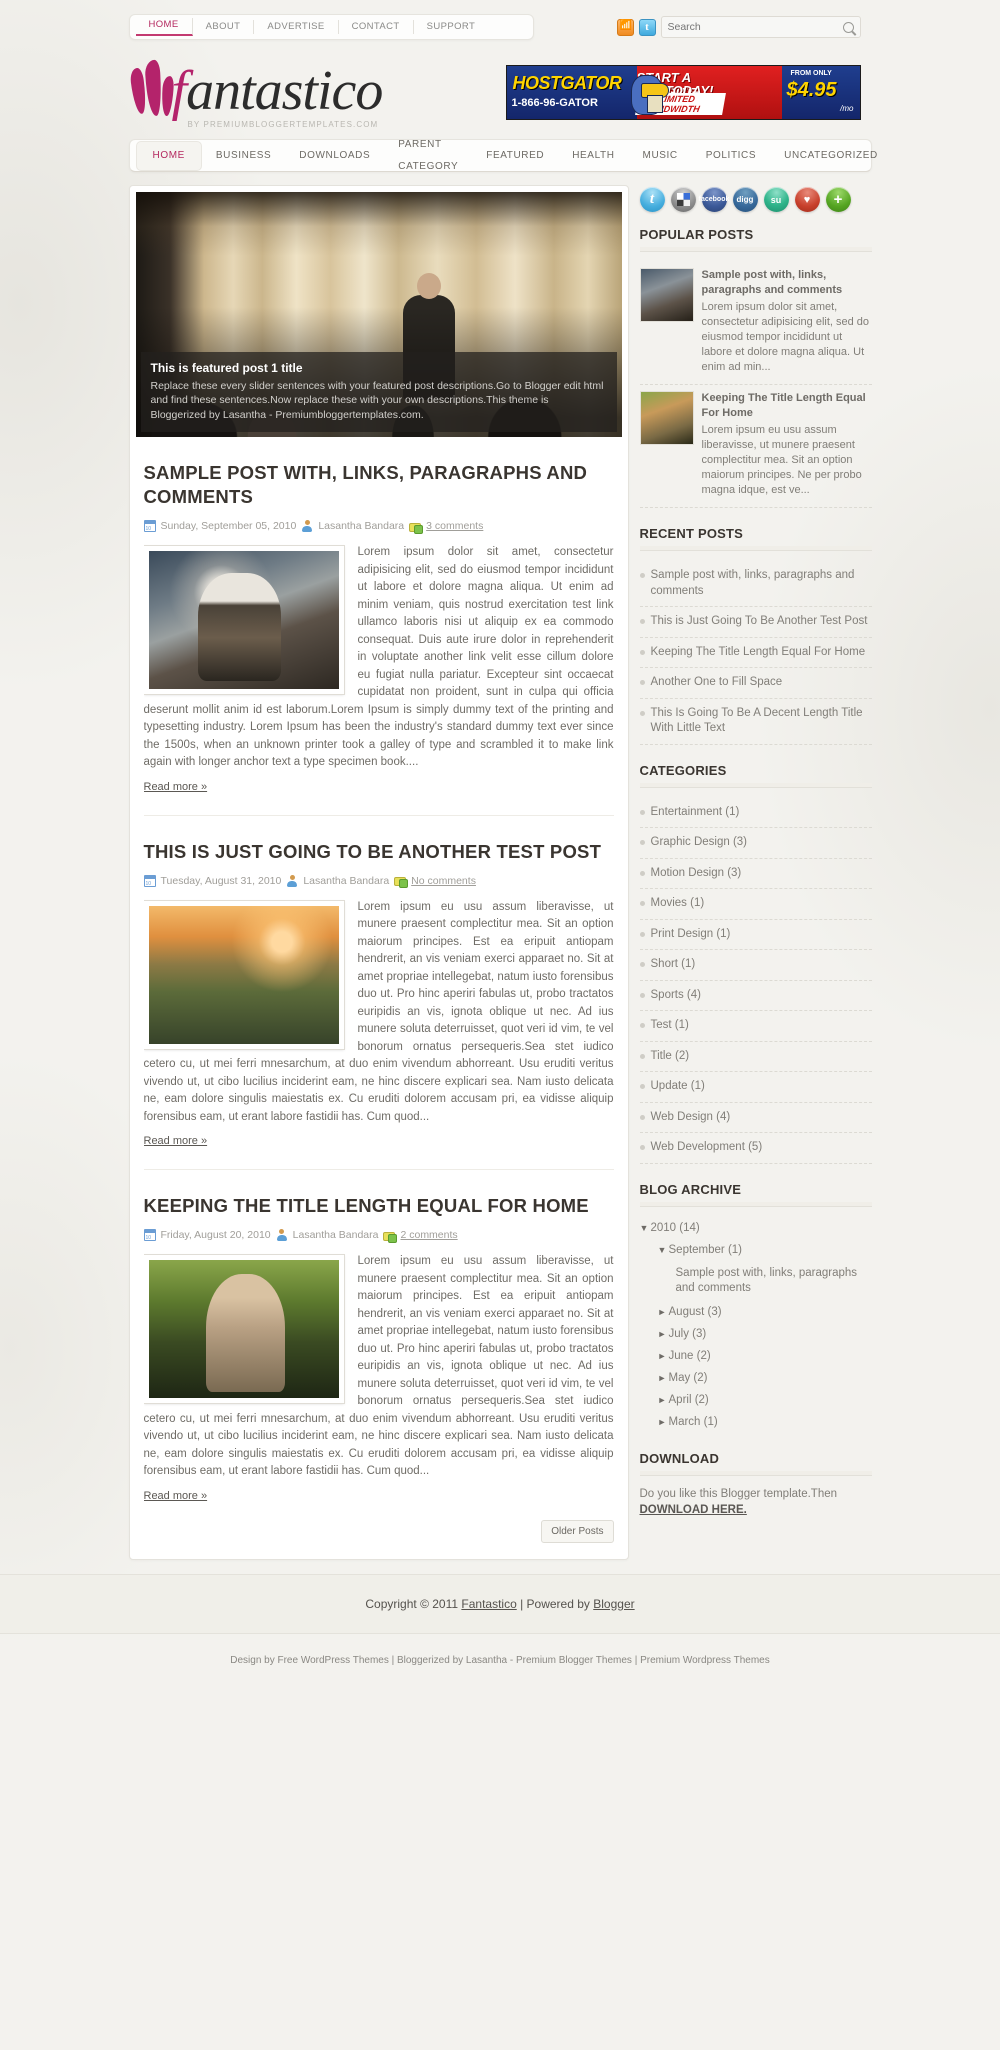 This screenshot has width=1000, height=2050. Describe the element at coordinates (454, 526) in the screenshot. I see `post-comments-link: 3 comments` at that location.